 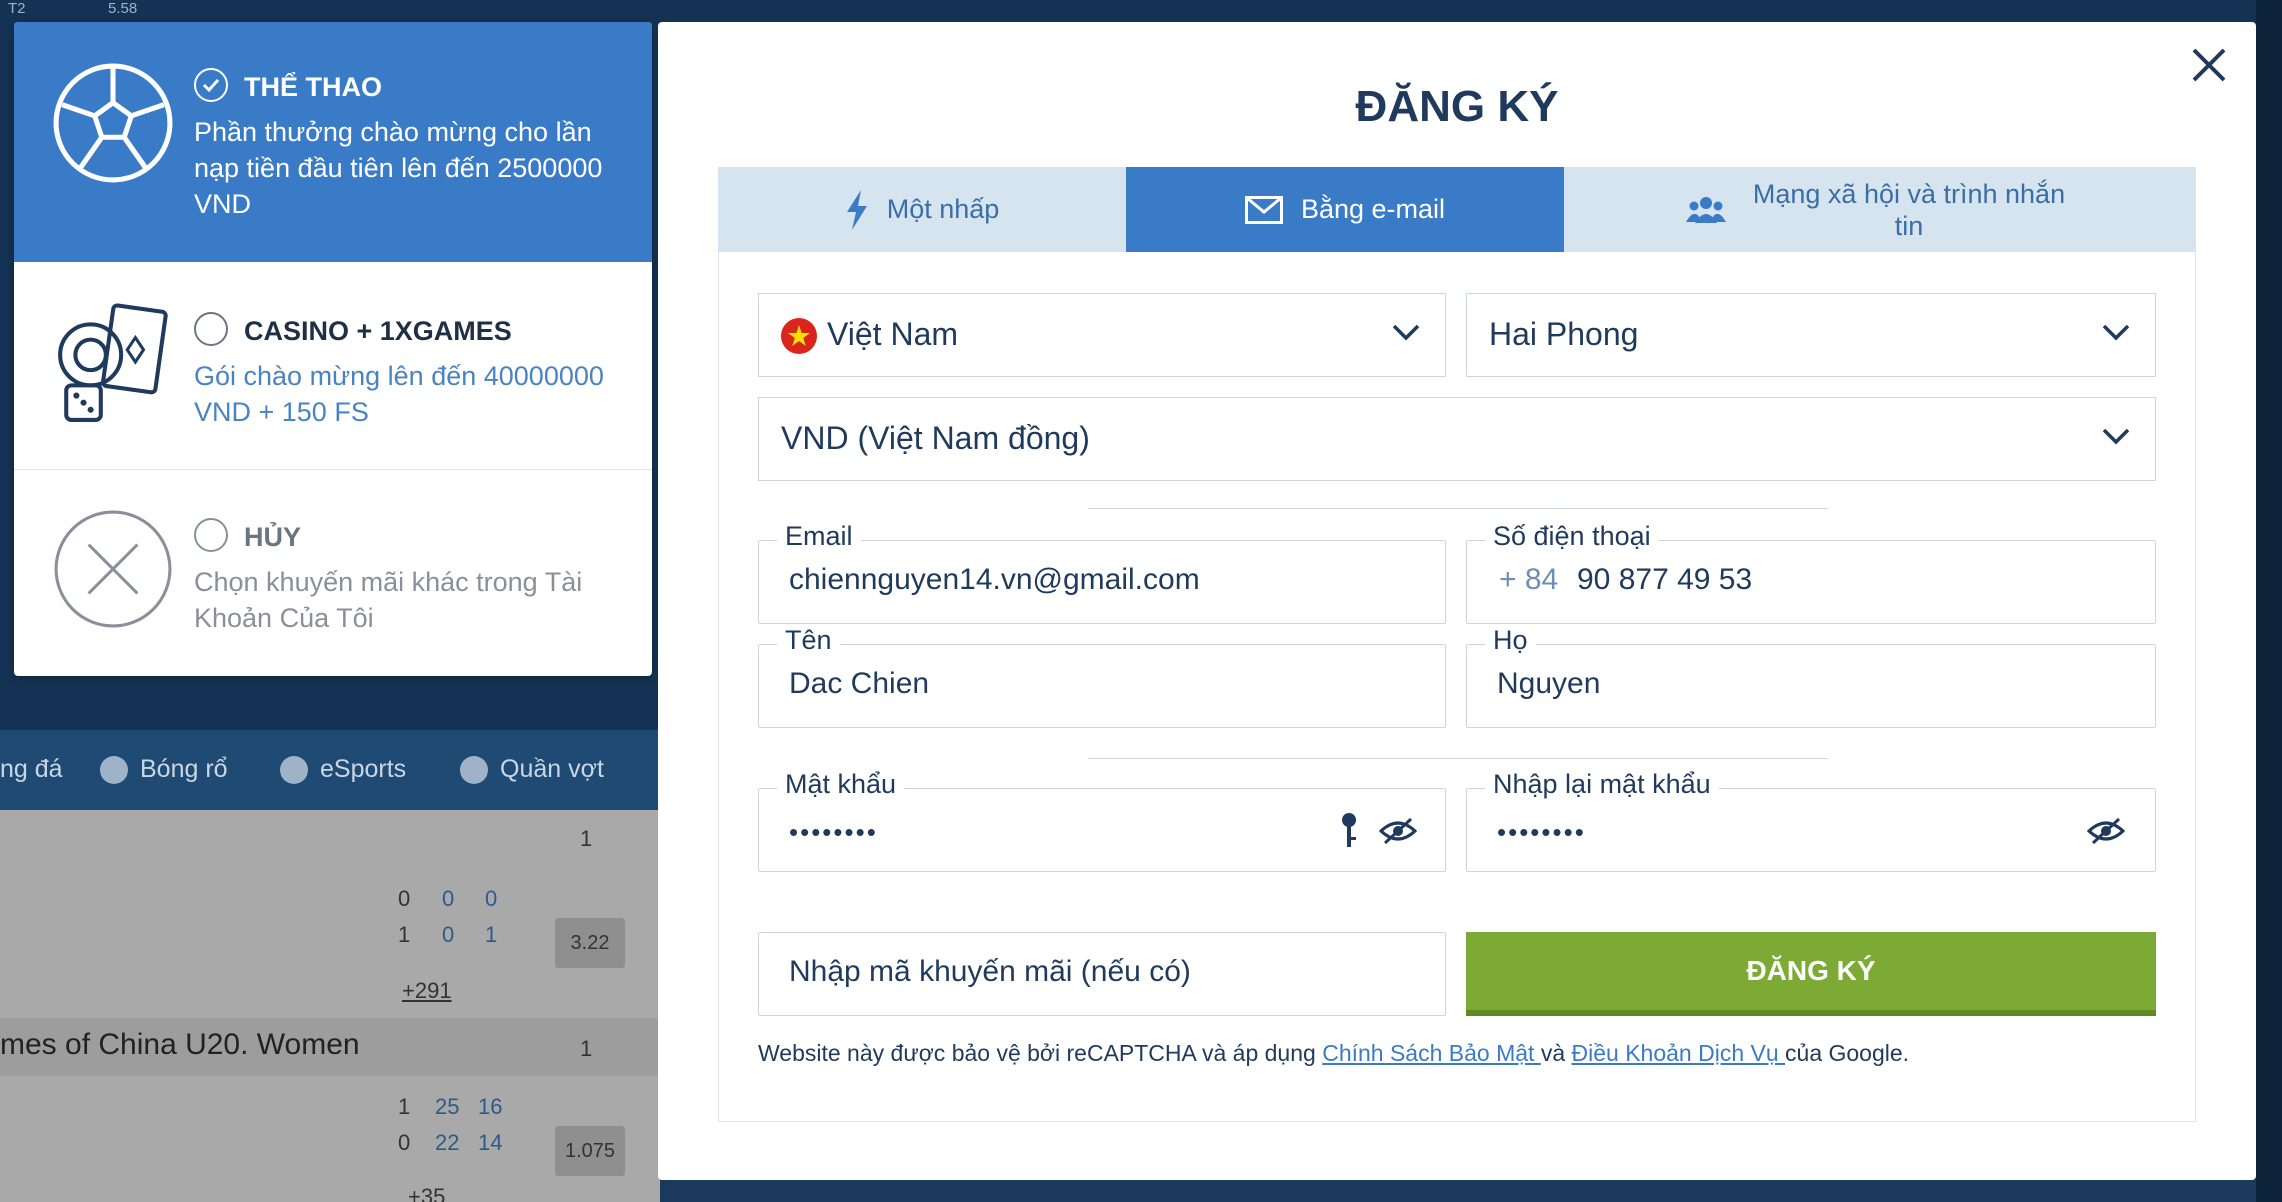 What do you see at coordinates (1263, 209) in the screenshot?
I see `envelope-icon` at bounding box center [1263, 209].